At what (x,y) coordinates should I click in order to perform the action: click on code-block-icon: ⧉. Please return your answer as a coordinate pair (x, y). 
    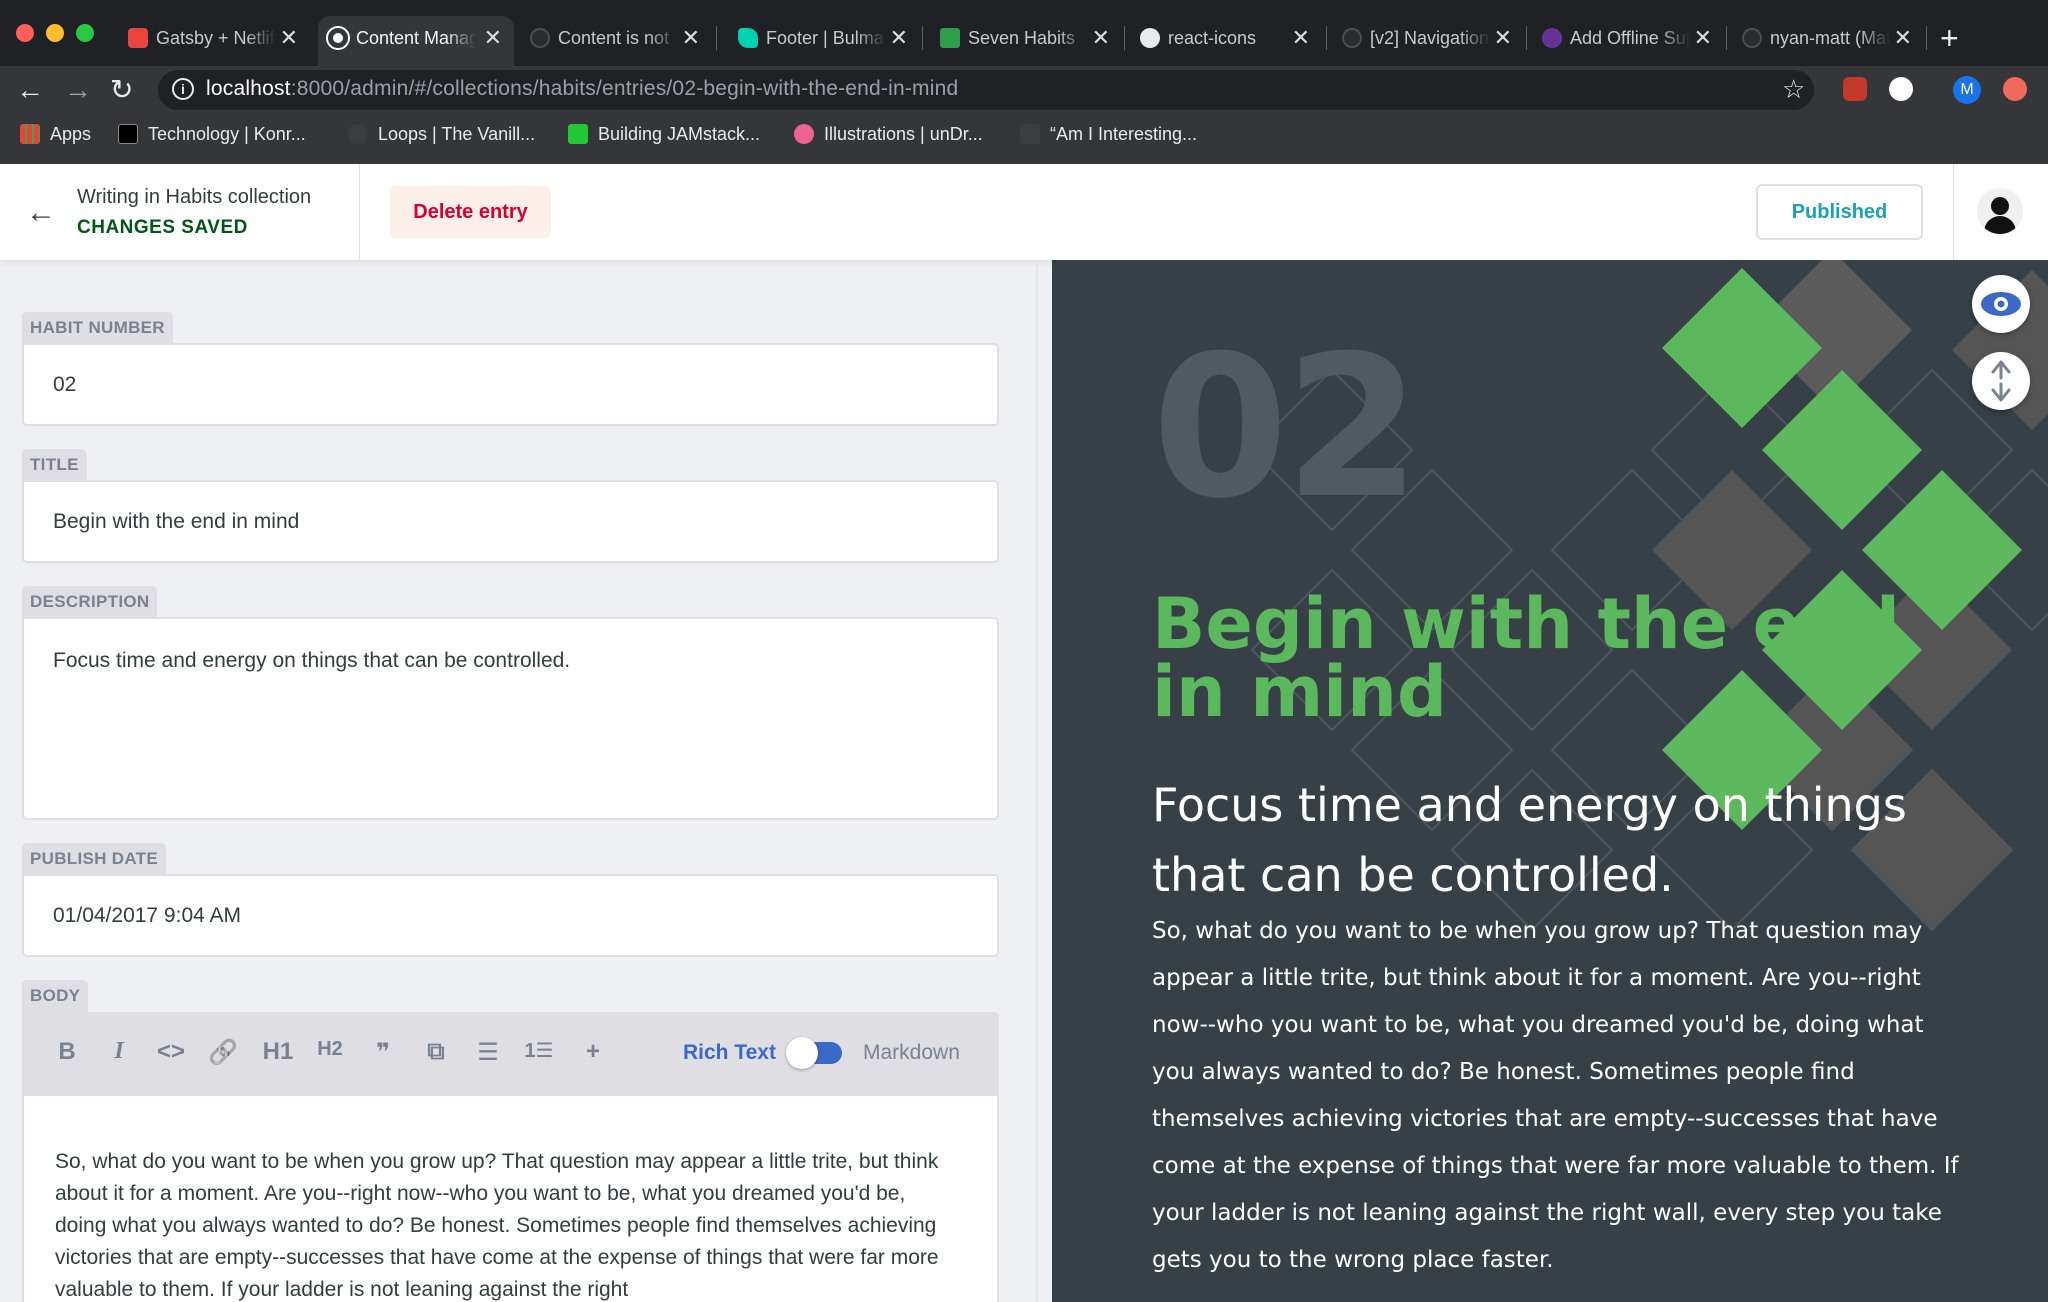
    Looking at the image, I should click on (436, 1052).